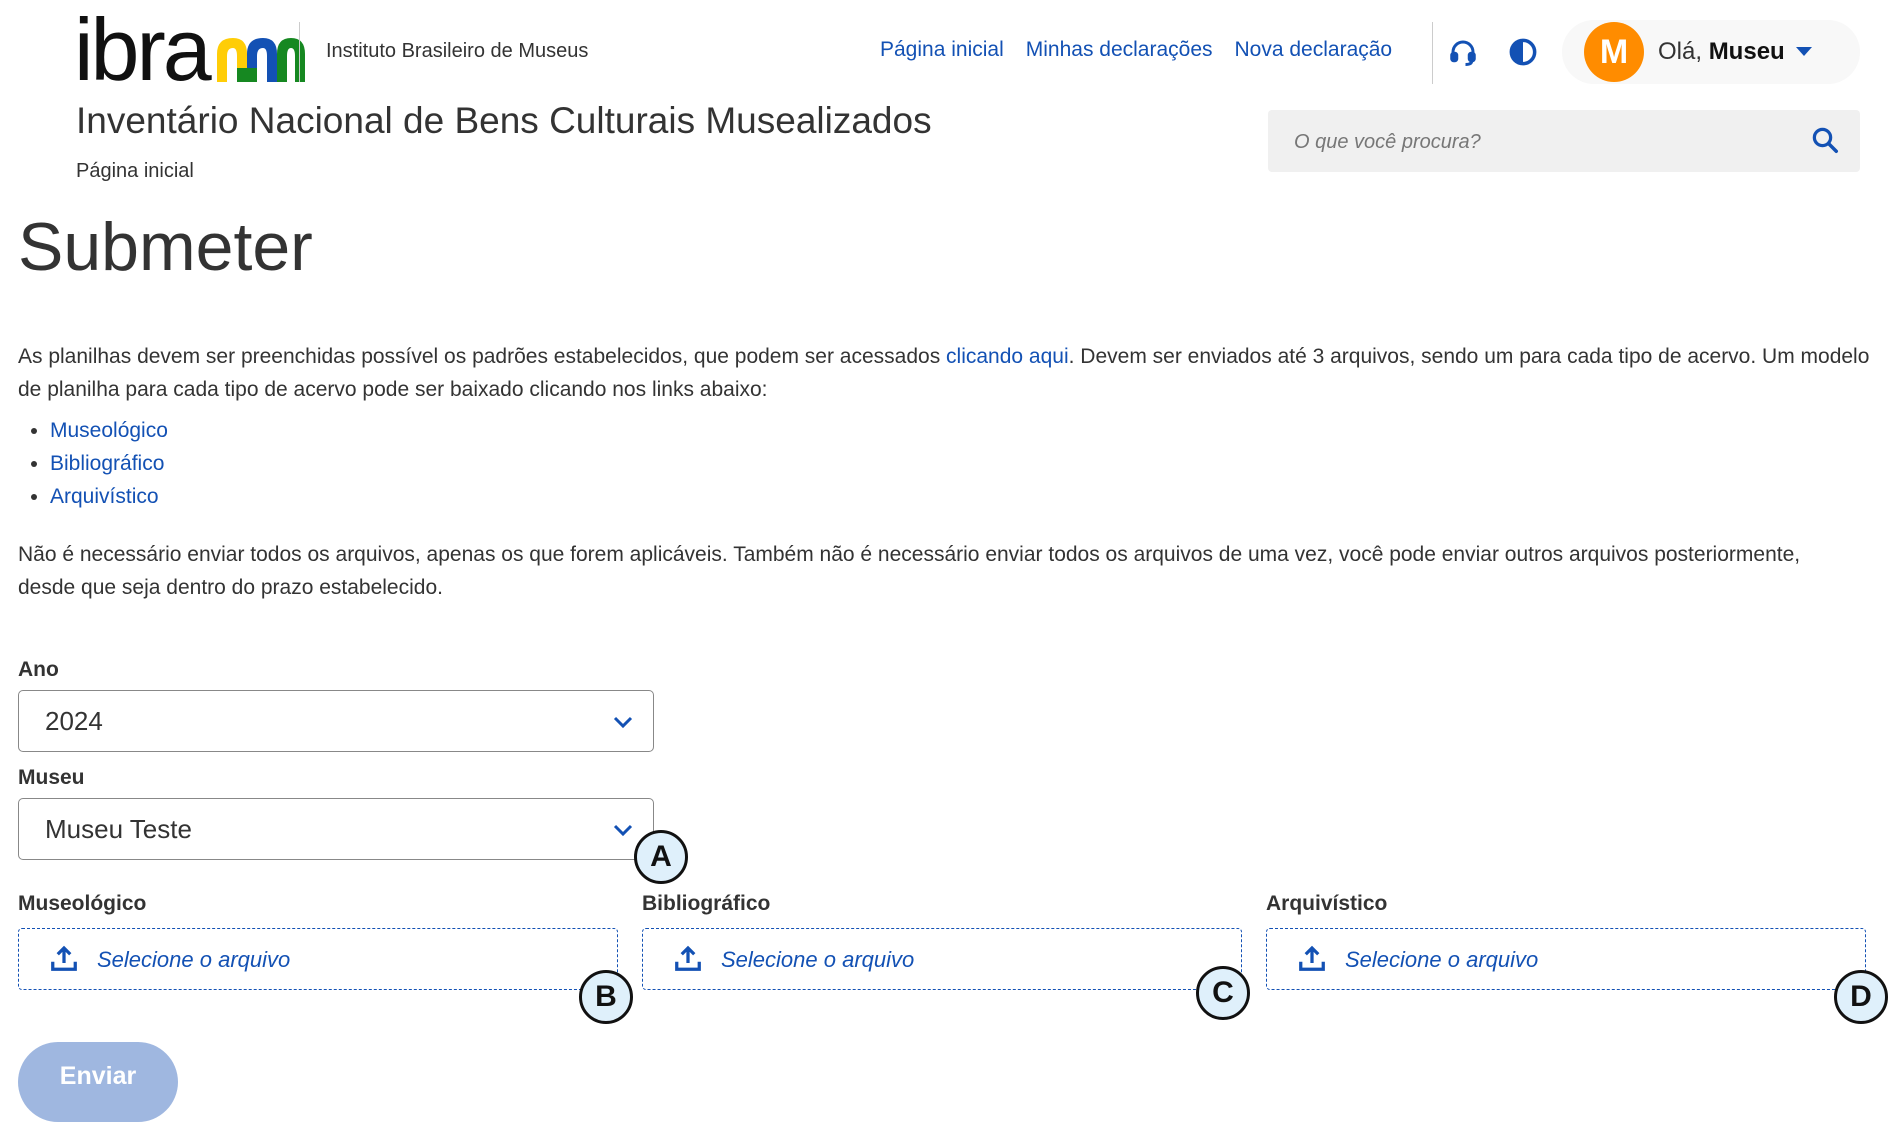  What do you see at coordinates (336, 829) in the screenshot?
I see `museu-select: Museu Teste` at bounding box center [336, 829].